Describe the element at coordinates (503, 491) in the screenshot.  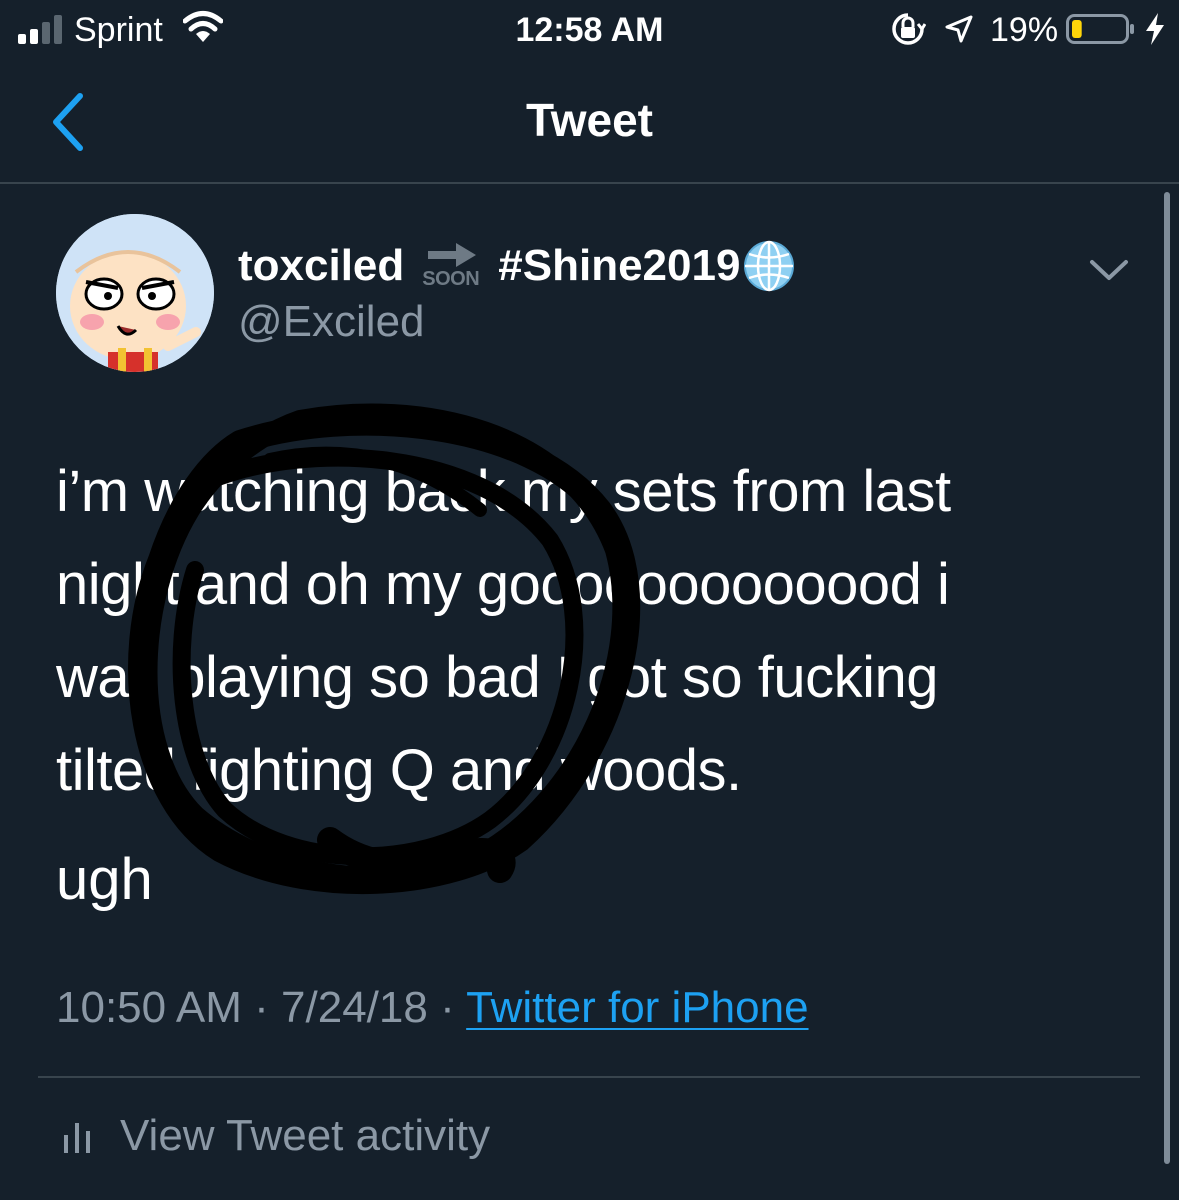
I see `tweet-text-line: i’m watching back my sets from last` at that location.